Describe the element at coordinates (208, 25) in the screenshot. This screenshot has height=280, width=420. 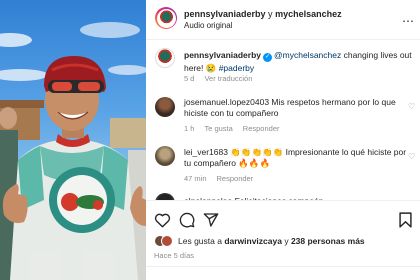
I see `audio-label: Audio original` at that location.